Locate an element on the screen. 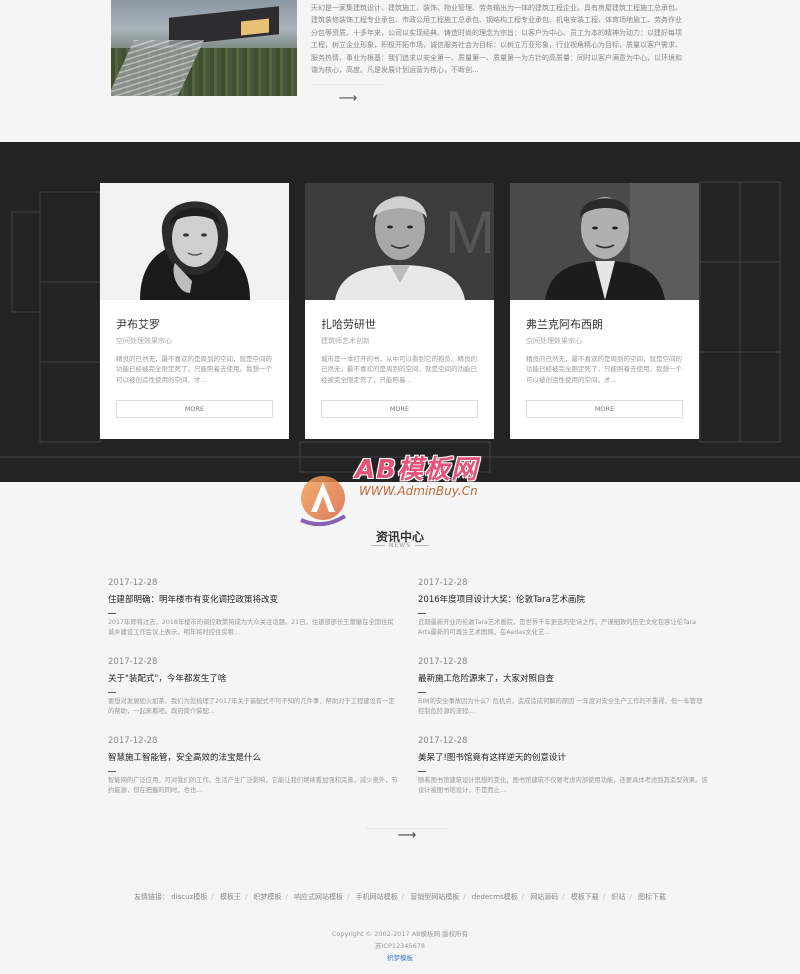 This screenshot has width=800, height=974. about-more-button: ⟶ is located at coordinates (348, 98).